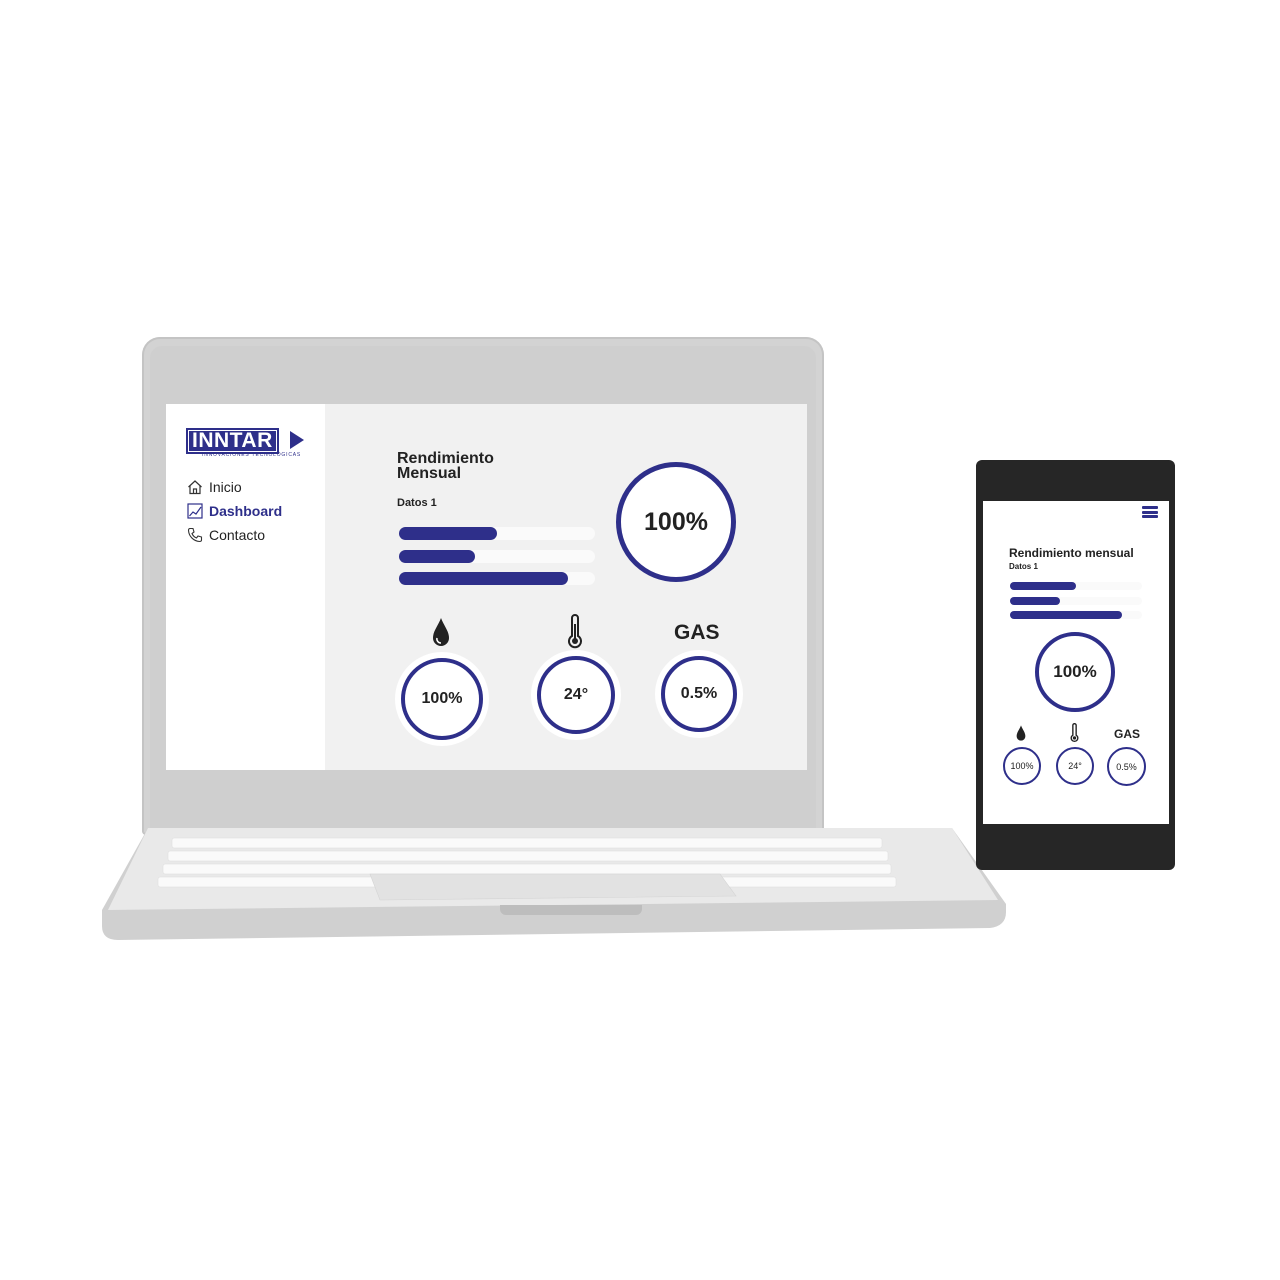 The width and height of the screenshot is (1280, 1280). Describe the element at coordinates (445, 466) in the screenshot. I see `page-title: Rendimiento Mensual` at that location.